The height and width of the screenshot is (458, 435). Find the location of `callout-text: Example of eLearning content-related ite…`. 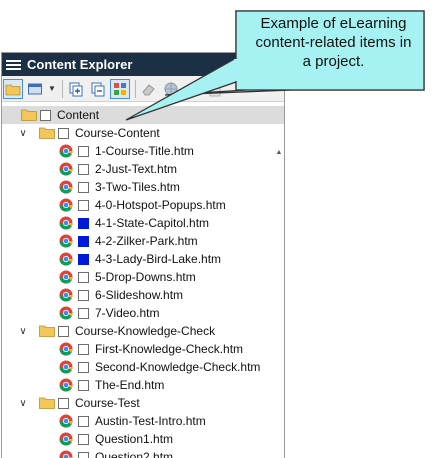

callout-text: Example of eLearning content-related ite… is located at coordinates (333, 42).